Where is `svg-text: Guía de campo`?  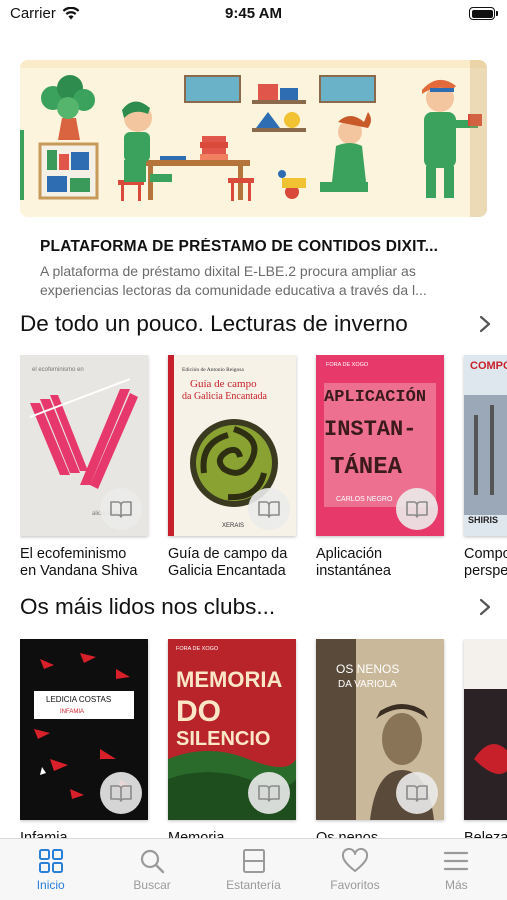
svg-text: Guía de campo is located at coordinates (223, 384).